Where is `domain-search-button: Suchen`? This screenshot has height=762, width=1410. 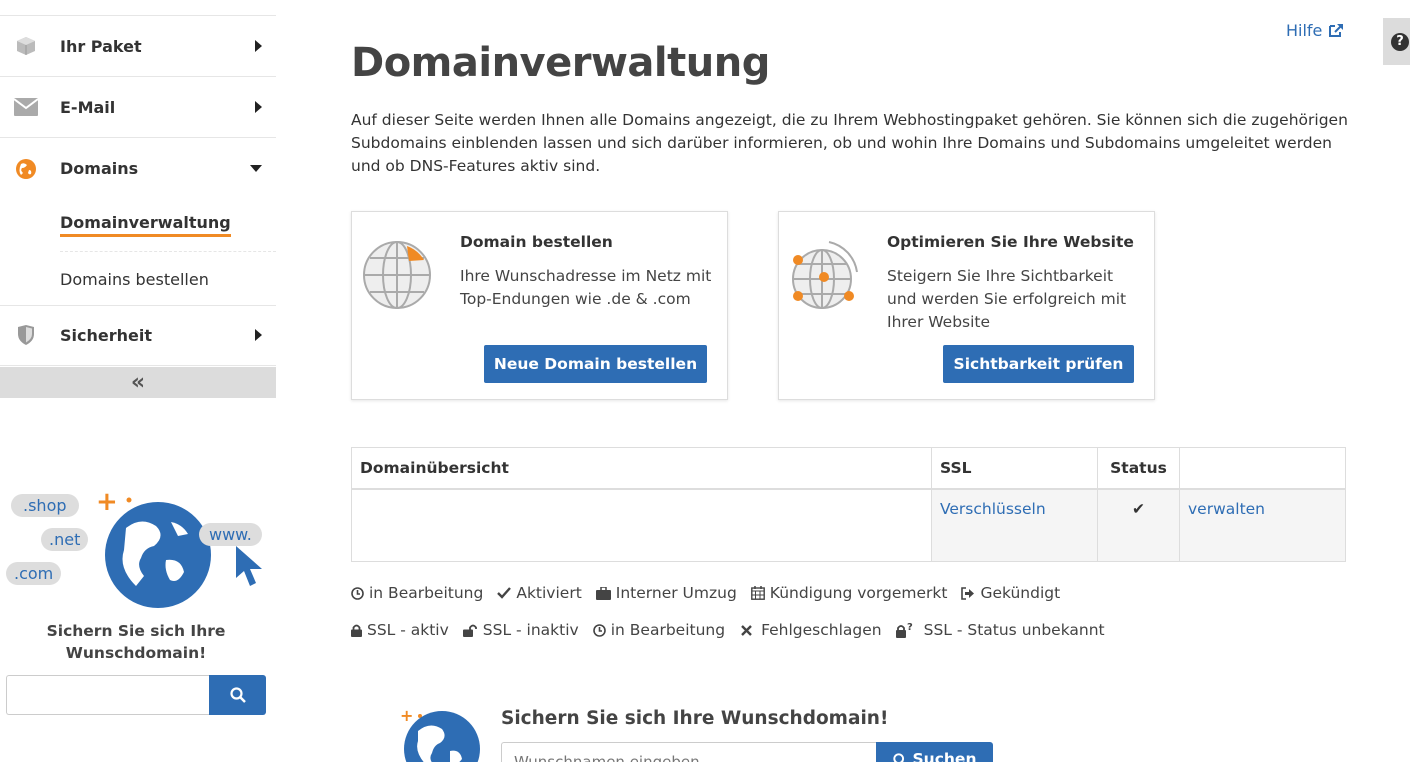
domain-search-button: Suchen is located at coordinates (934, 752).